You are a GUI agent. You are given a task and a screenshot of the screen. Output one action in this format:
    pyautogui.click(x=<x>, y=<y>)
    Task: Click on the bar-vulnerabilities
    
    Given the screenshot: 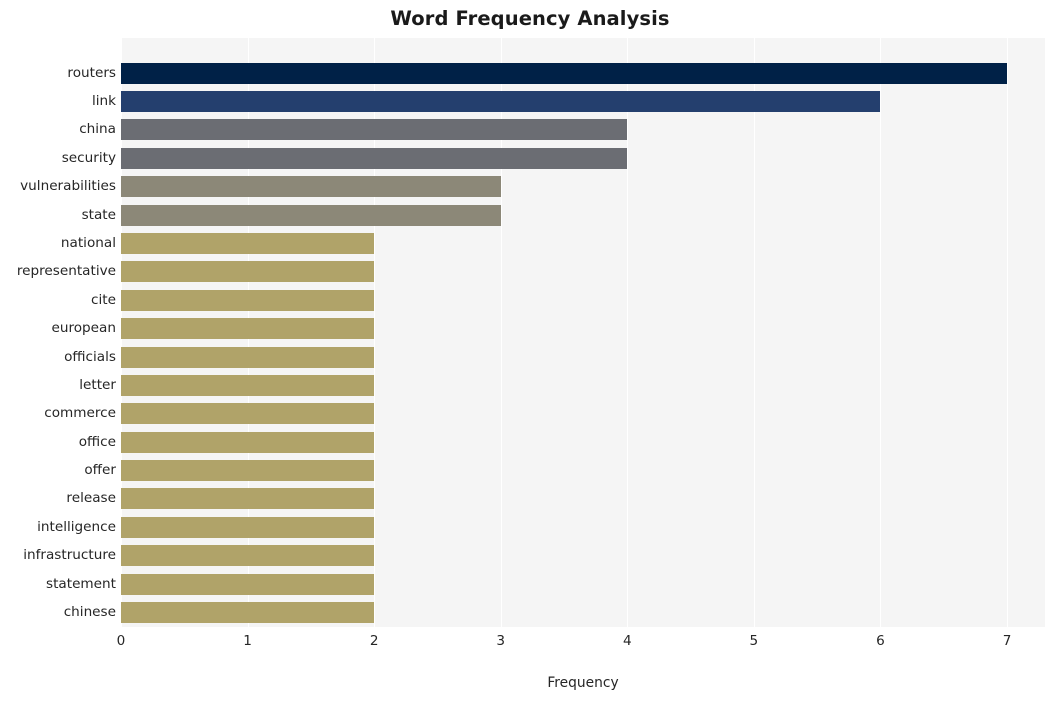 What is the action you would take?
    pyautogui.click(x=311, y=187)
    